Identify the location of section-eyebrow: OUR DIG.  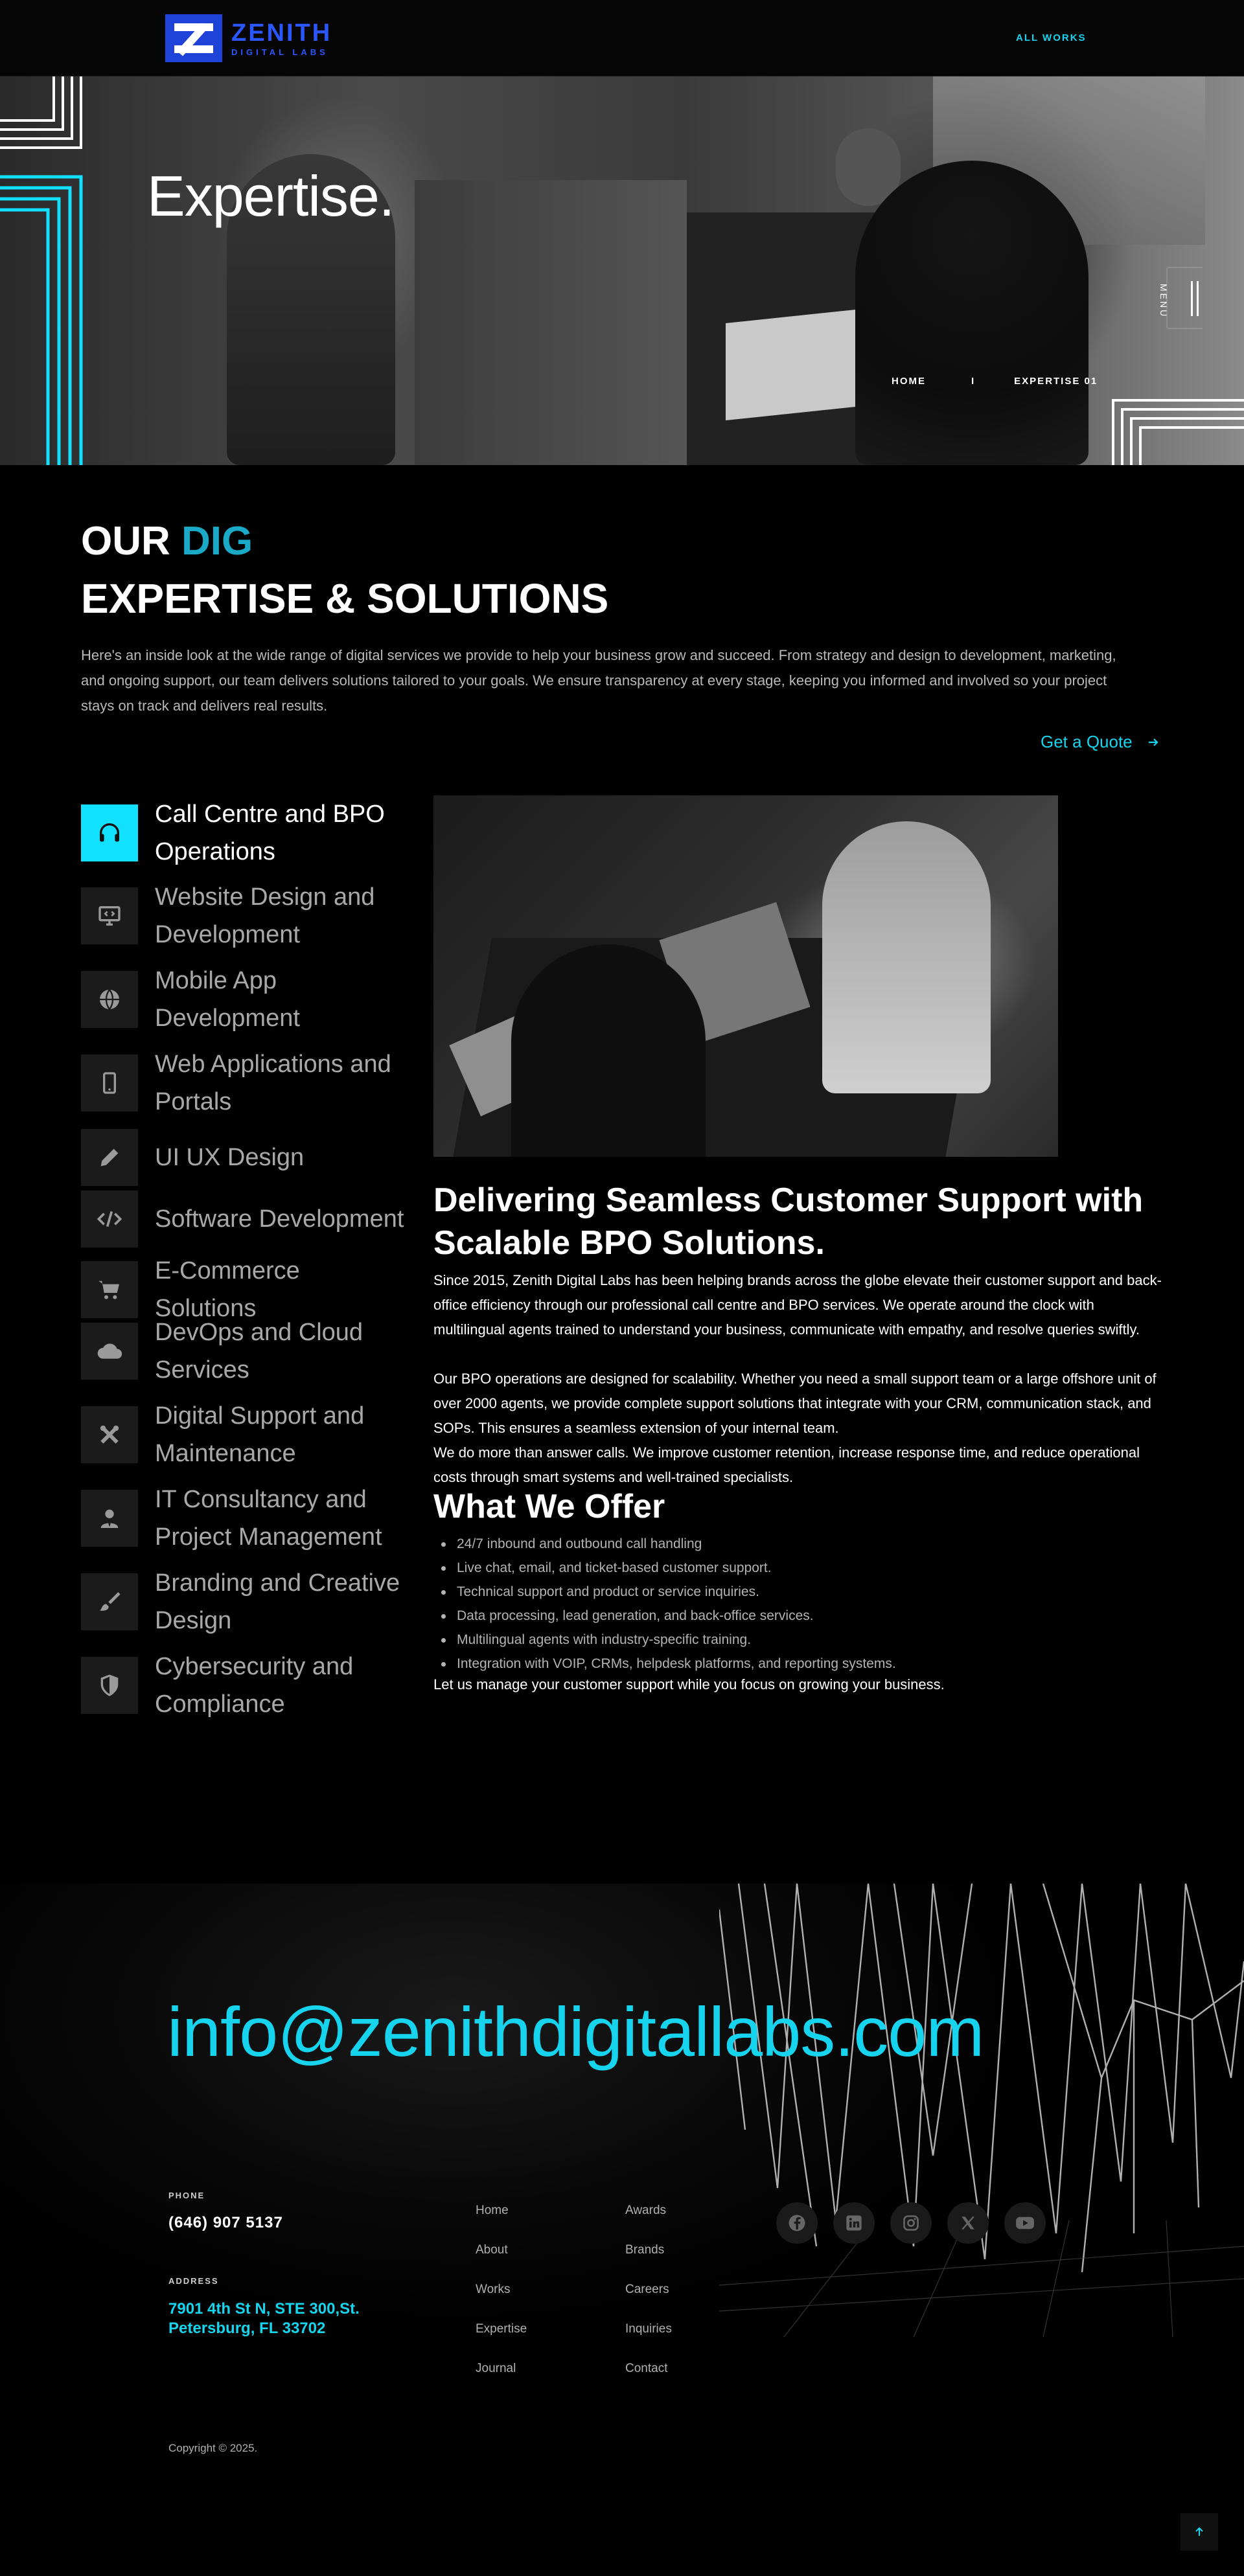
(167, 541).